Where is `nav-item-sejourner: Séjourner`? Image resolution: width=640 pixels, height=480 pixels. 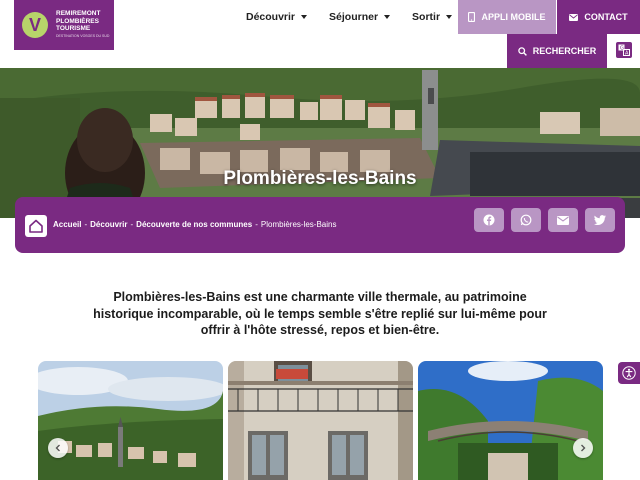
nav-item-sejourner: Séjourner is located at coordinates (360, 17).